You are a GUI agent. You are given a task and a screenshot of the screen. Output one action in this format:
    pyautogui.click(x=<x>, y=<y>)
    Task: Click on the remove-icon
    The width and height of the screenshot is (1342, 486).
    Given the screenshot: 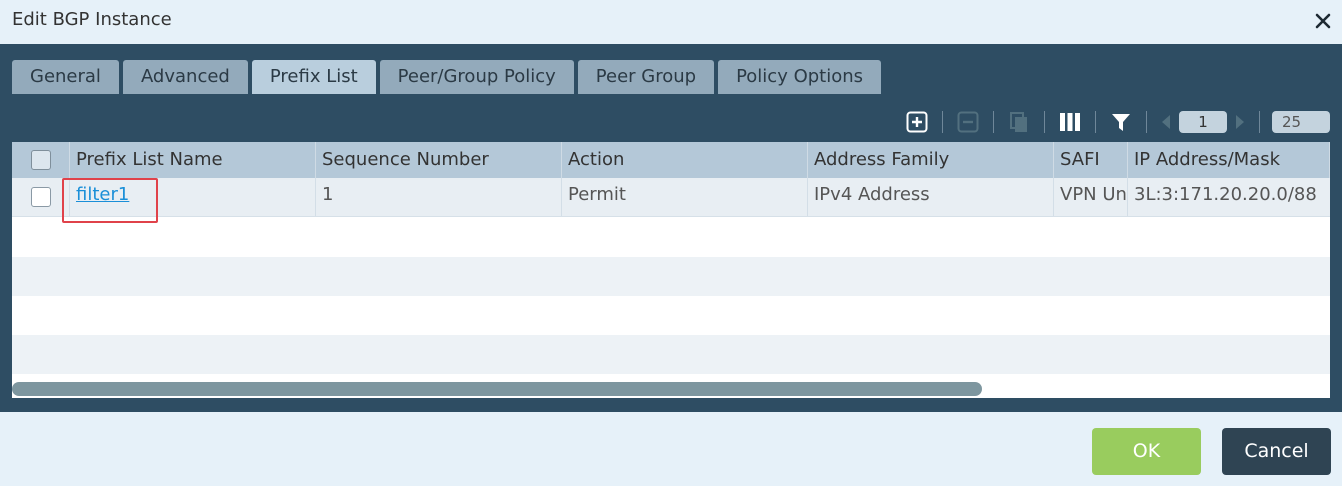 What is the action you would take?
    pyautogui.click(x=968, y=122)
    